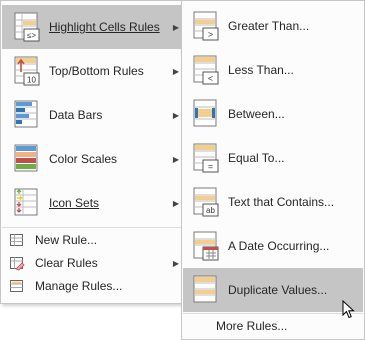 This screenshot has height=340, width=365. I want to click on menu-item-color-scales: Color Scales ▶, so click(95, 159).